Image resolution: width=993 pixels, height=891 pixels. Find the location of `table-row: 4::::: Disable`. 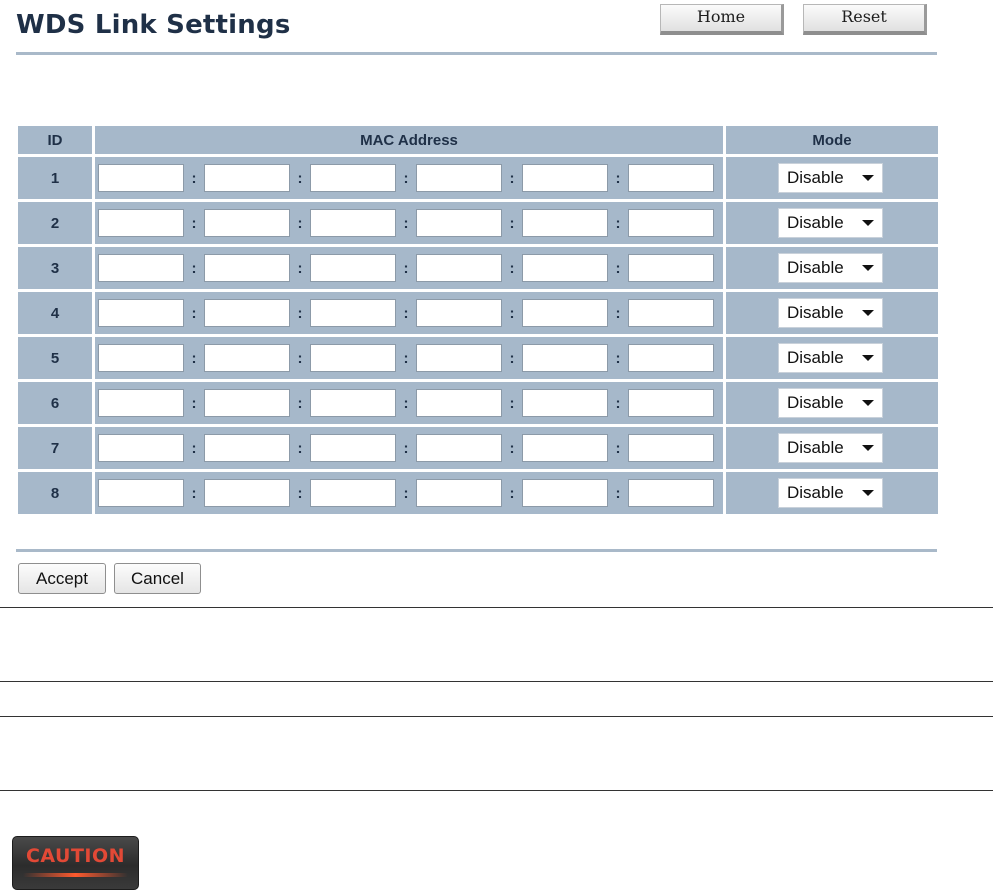

table-row: 4::::: Disable is located at coordinates (478, 313).